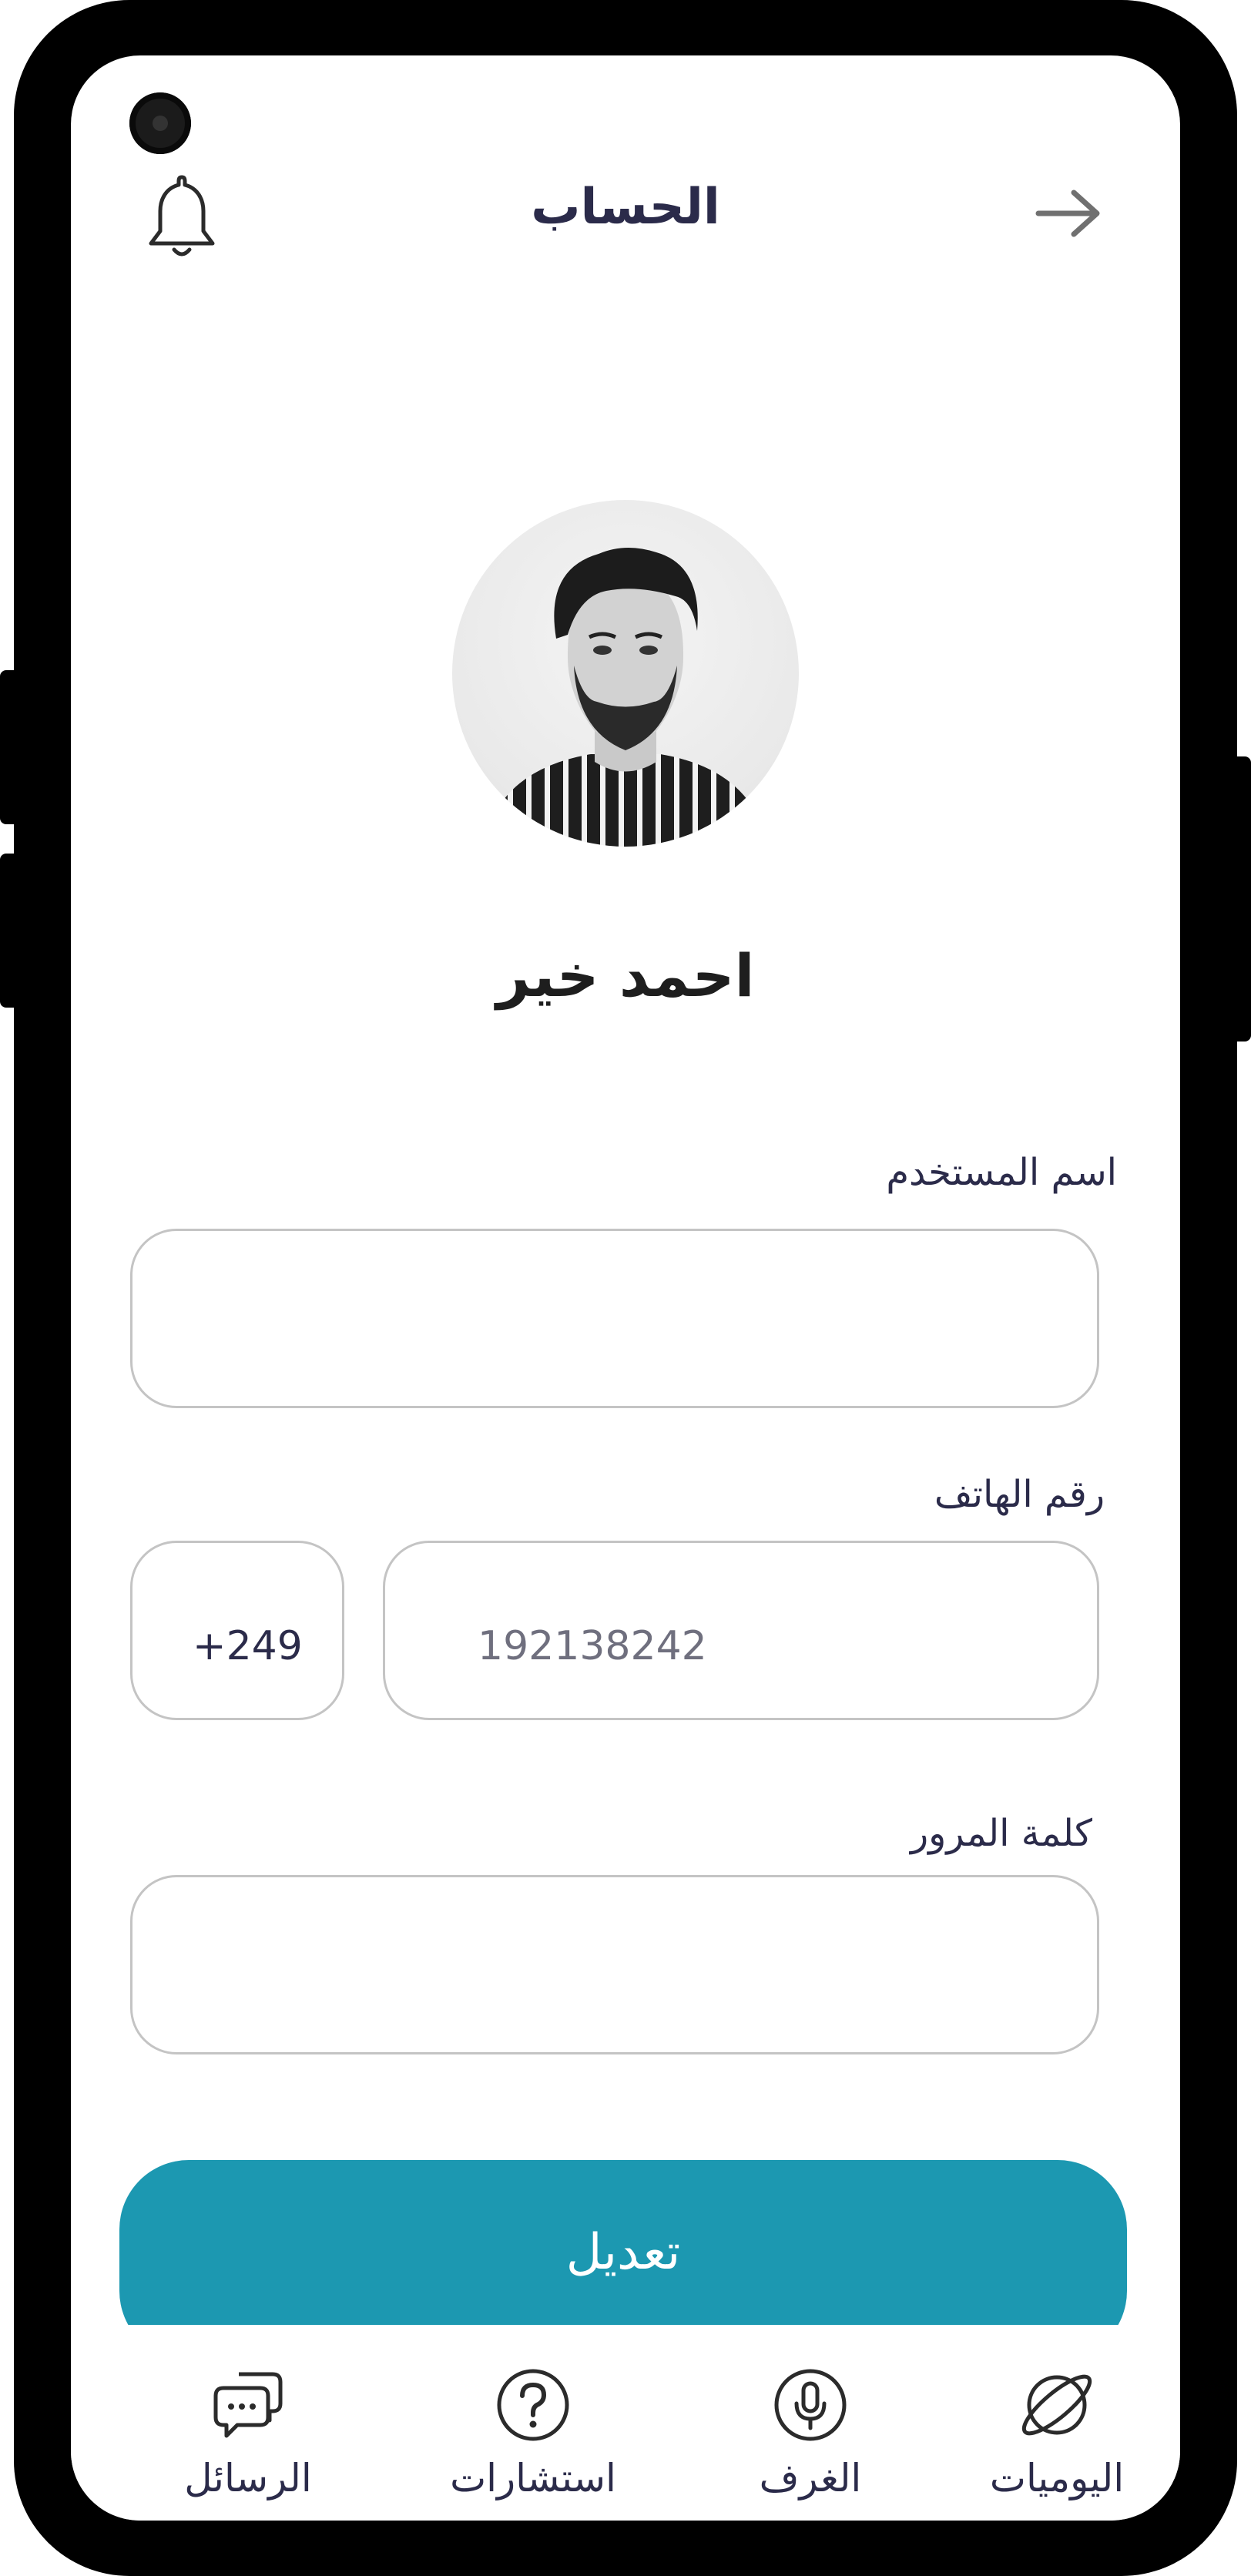 The height and width of the screenshot is (2576, 1251). I want to click on tab-rooms: الغرف, so click(810, 2423).